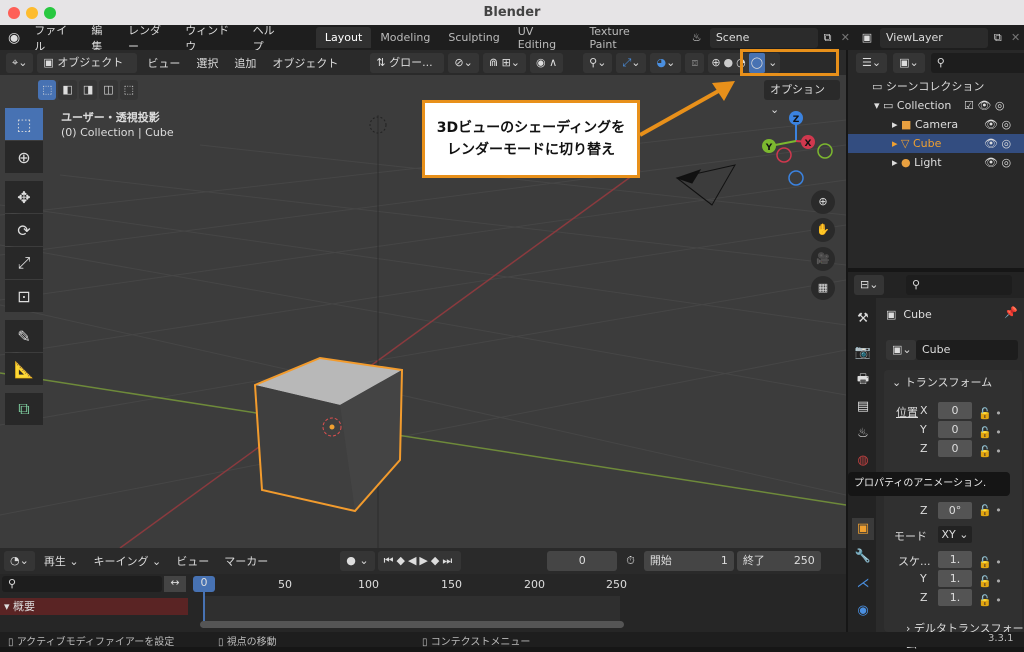 The image size is (1024, 652). Describe the element at coordinates (990, 581) in the screenshot. I see `scale-lock-icons: 🔓 • 🔓 • 🔓 •` at that location.